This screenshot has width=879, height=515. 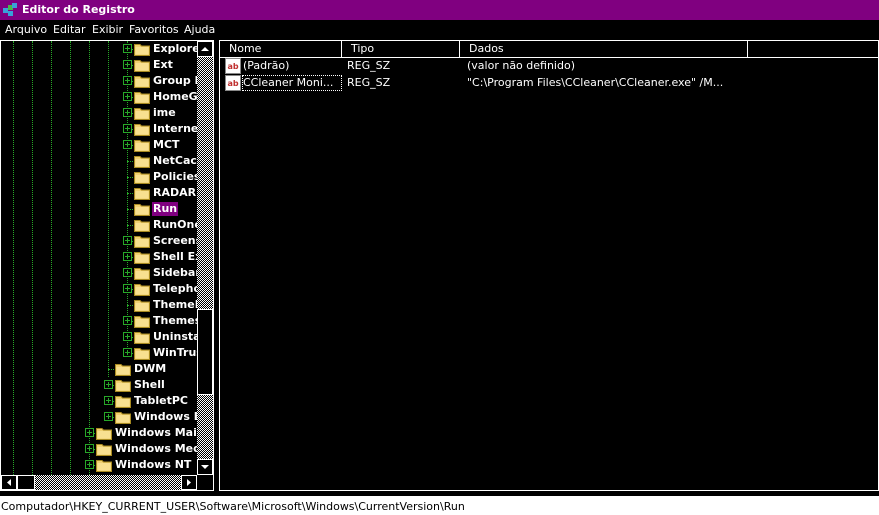 I want to click on title-bar: Editor do Registro, so click(x=439, y=10).